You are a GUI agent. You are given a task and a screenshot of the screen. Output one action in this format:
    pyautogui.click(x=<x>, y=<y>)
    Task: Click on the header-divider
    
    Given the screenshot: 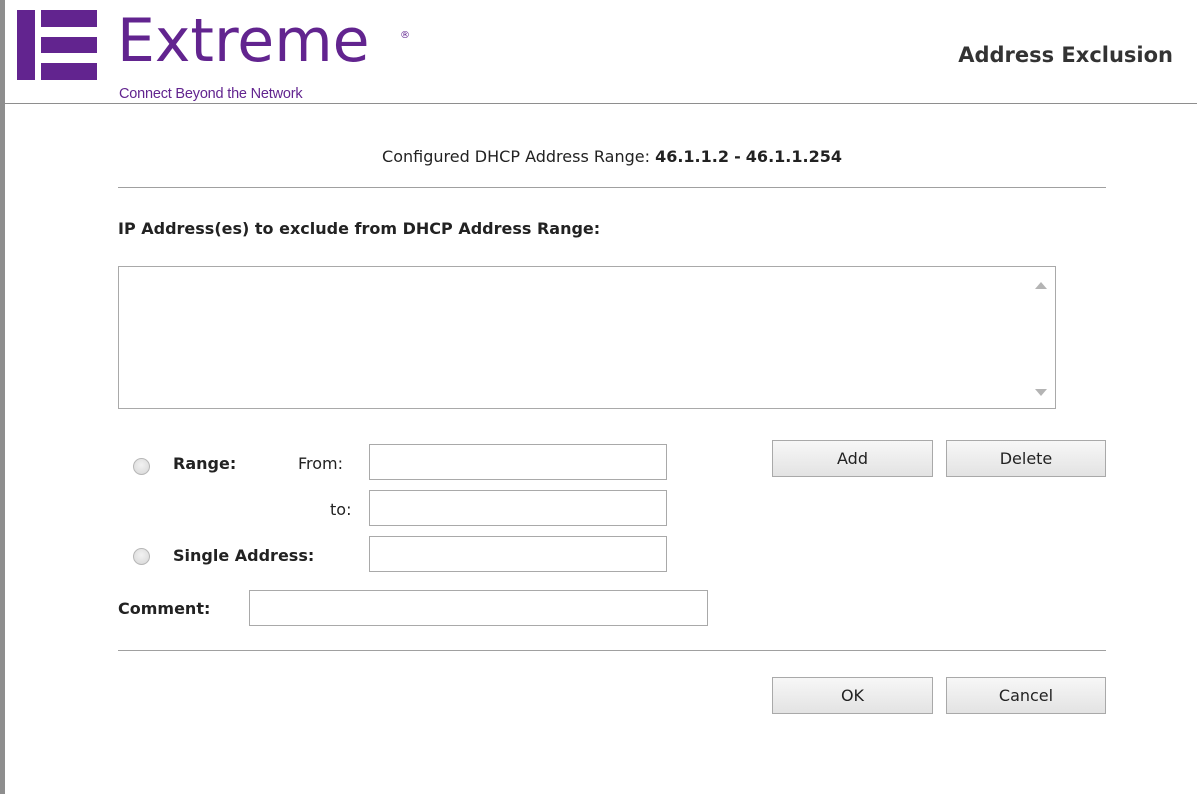 What is the action you would take?
    pyautogui.click(x=601, y=103)
    